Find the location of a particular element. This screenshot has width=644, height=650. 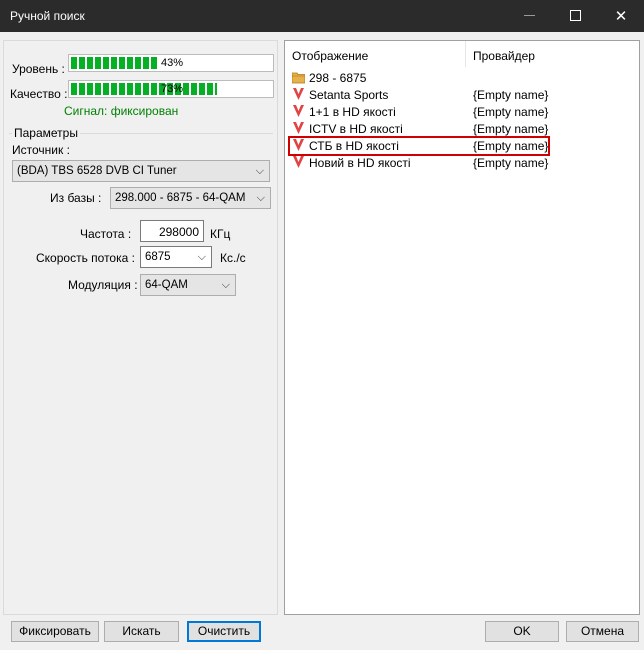

close-icon: ✕ is located at coordinates (621, 16).